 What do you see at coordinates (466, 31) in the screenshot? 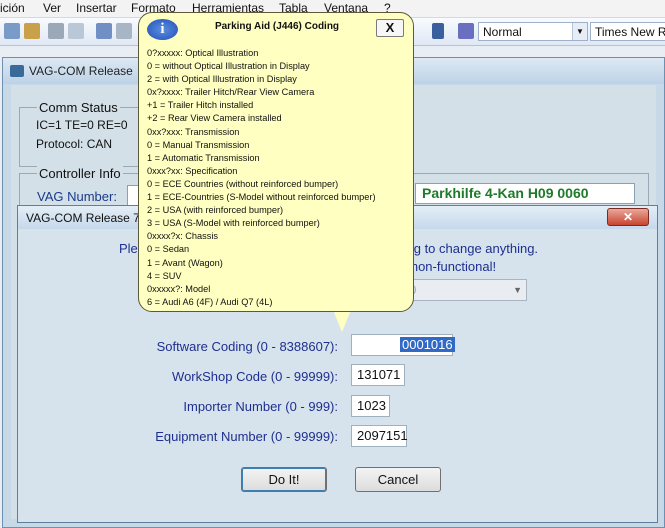
I see `styles-icon` at bounding box center [466, 31].